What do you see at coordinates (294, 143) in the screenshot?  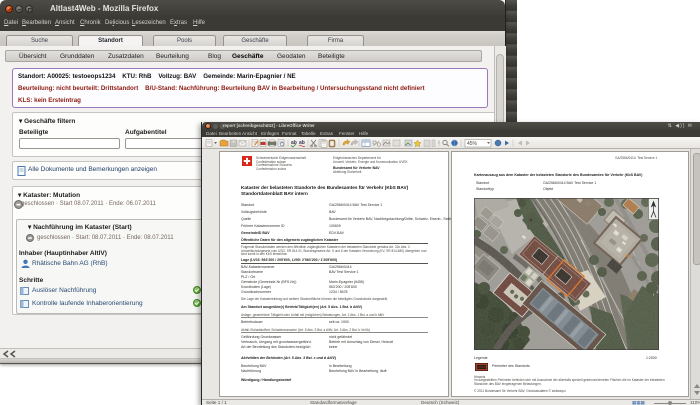 I see `svg-text: ab` at bounding box center [294, 143].